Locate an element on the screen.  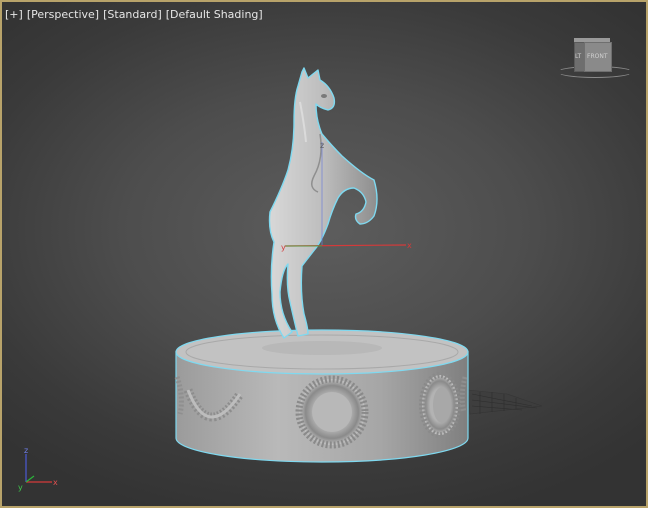
tripod-z-label: z is located at coordinates (26, 450).